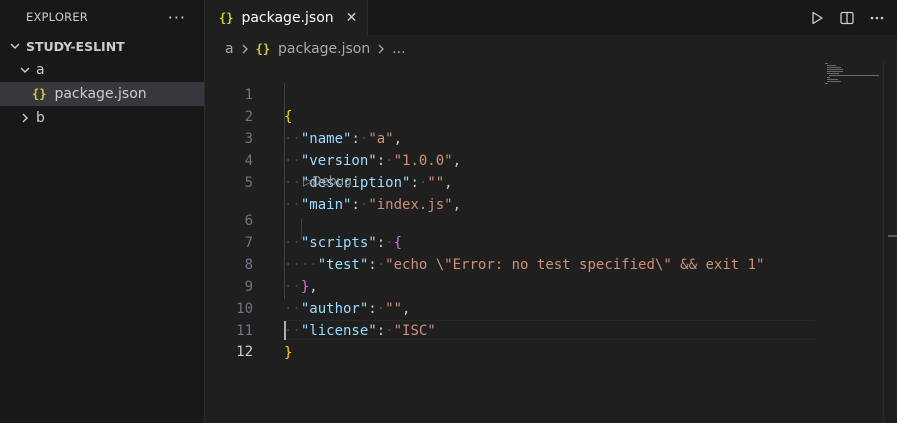 This screenshot has width=897, height=423. I want to click on close-icon: ✕, so click(352, 18).